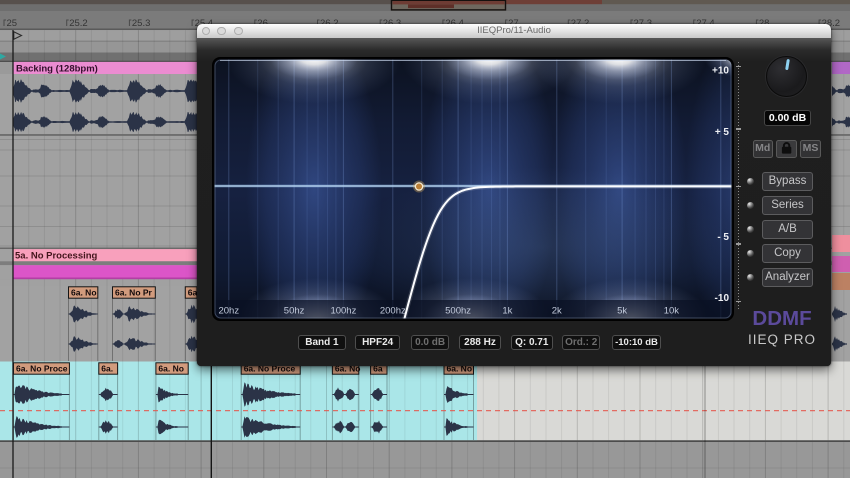  What do you see at coordinates (78, 23) in the screenshot?
I see `svg-text: 25.2` at bounding box center [78, 23].